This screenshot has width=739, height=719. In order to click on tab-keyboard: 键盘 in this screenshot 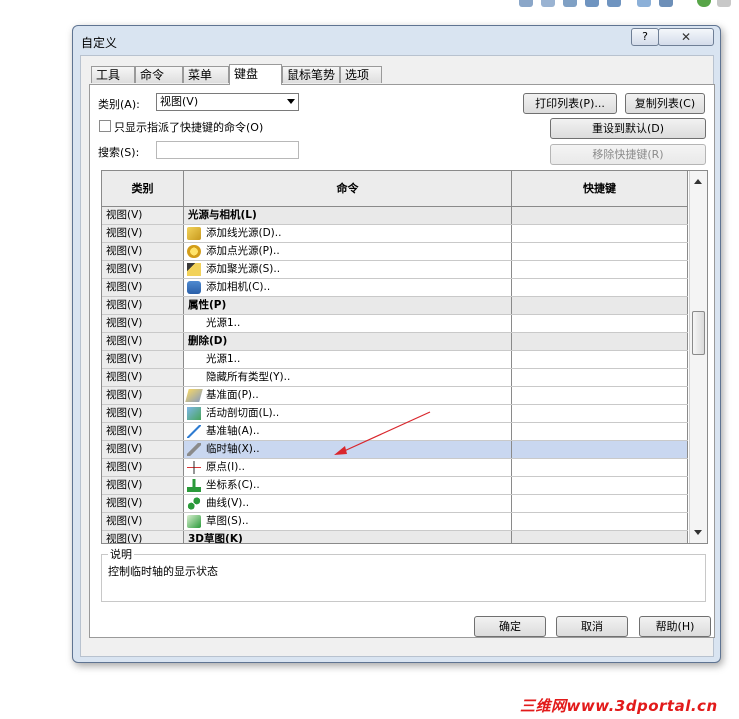, I will do `click(255, 74)`.